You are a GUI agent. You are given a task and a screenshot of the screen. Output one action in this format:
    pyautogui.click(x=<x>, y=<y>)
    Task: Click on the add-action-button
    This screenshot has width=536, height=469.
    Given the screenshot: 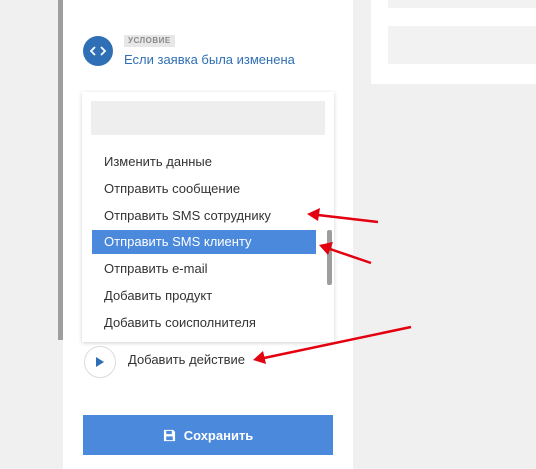 What is the action you would take?
    pyautogui.click(x=100, y=362)
    